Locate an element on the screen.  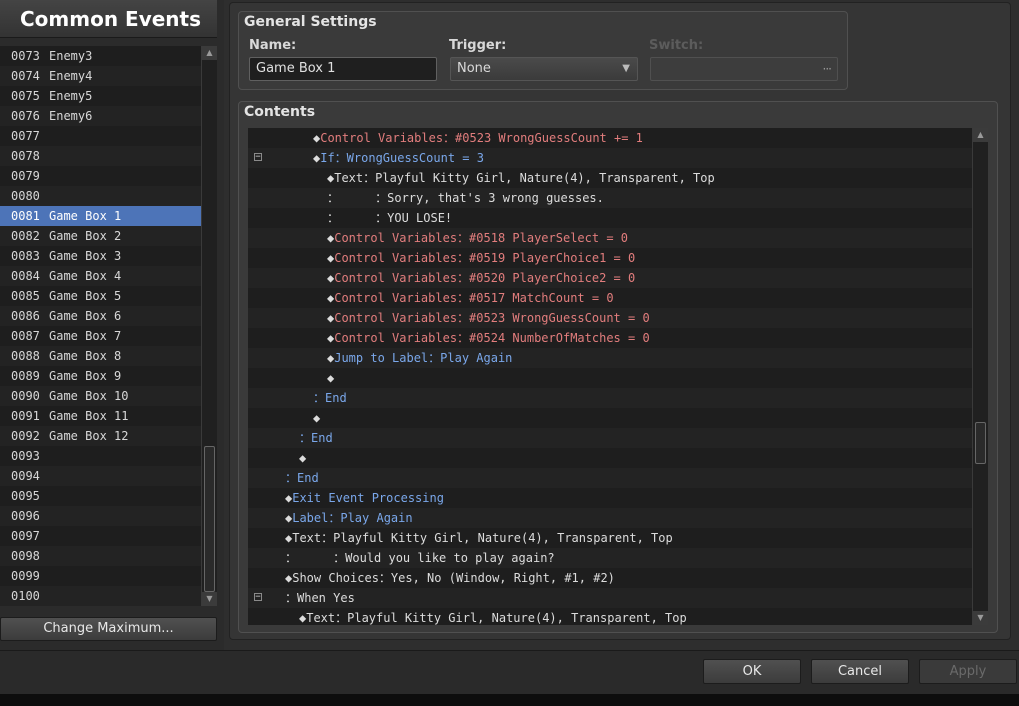
event-list-item: 0077 is located at coordinates (100, 136).